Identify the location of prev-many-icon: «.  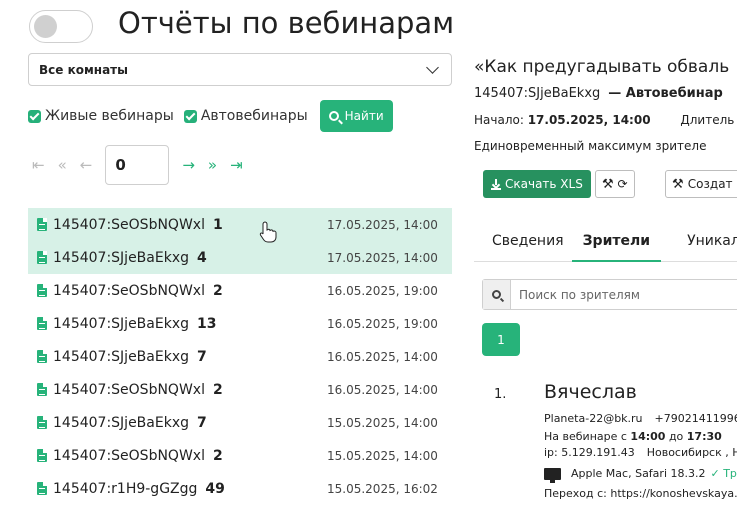
(62, 165).